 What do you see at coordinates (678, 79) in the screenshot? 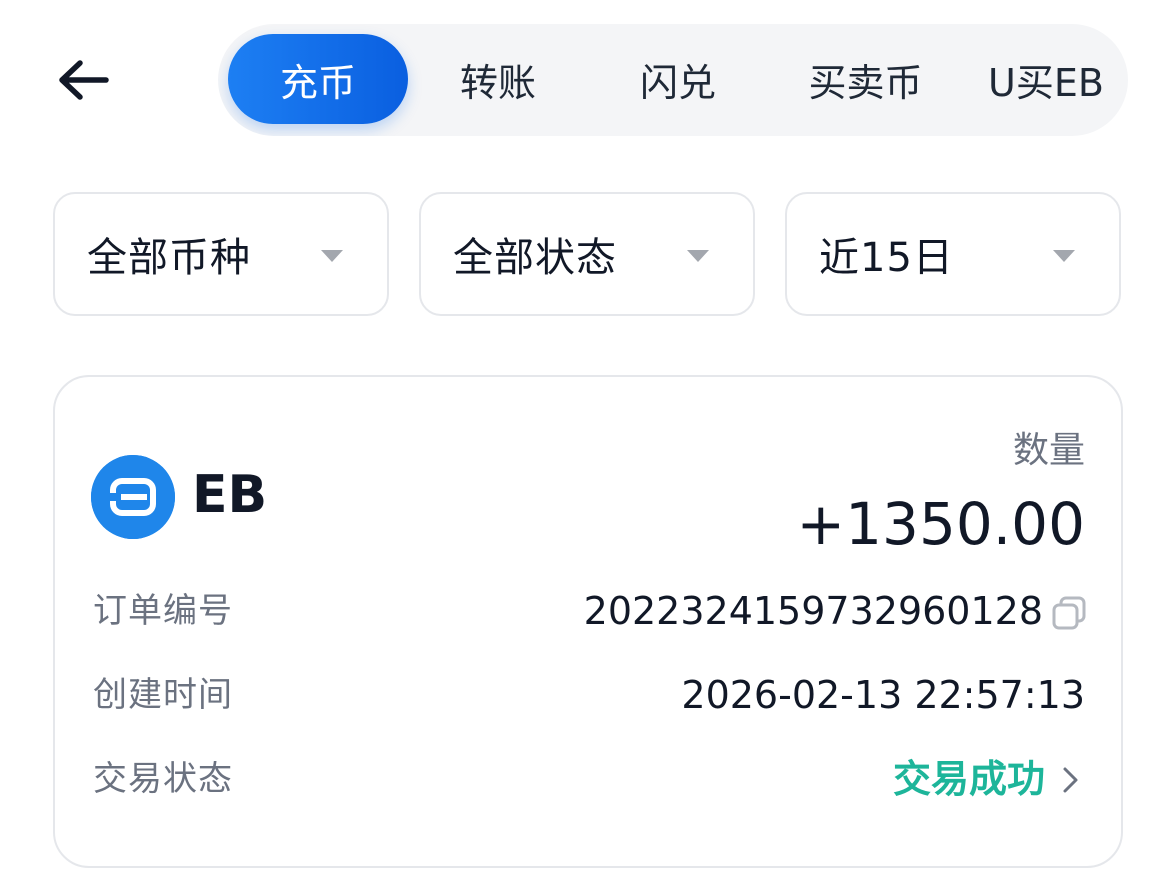
I see `tab-flash-swap: 闪兑` at bounding box center [678, 79].